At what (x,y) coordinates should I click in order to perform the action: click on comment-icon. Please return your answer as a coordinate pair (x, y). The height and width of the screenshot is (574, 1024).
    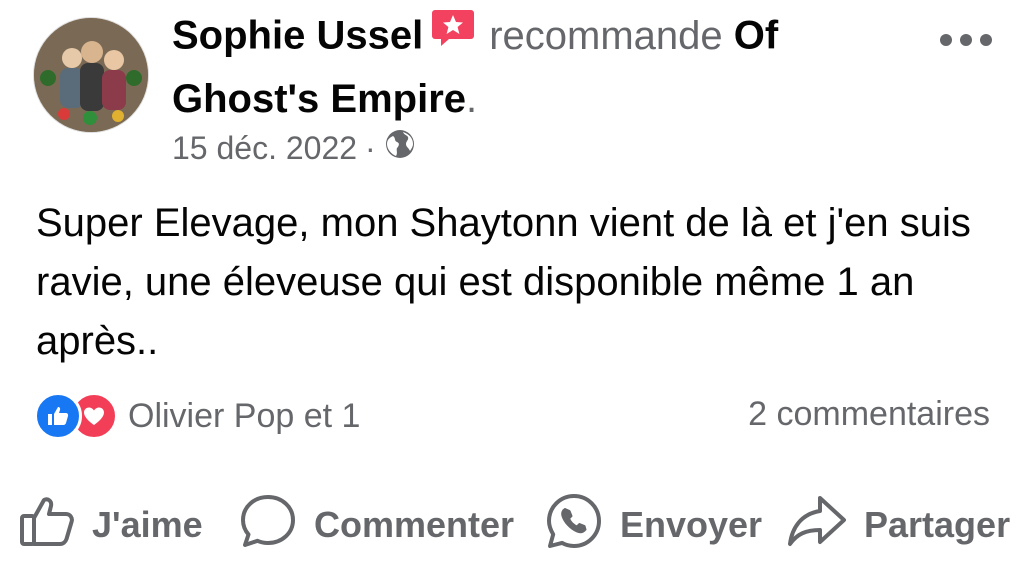
    Looking at the image, I should click on (268, 525).